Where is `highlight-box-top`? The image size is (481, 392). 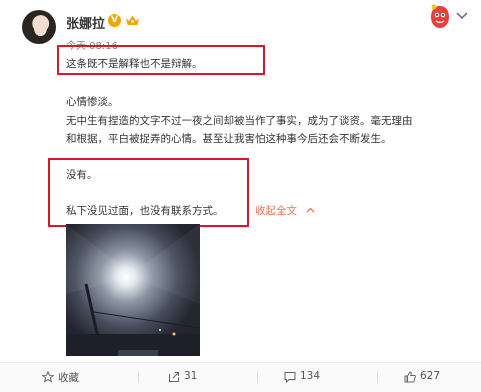 highlight-box-top is located at coordinates (161, 60).